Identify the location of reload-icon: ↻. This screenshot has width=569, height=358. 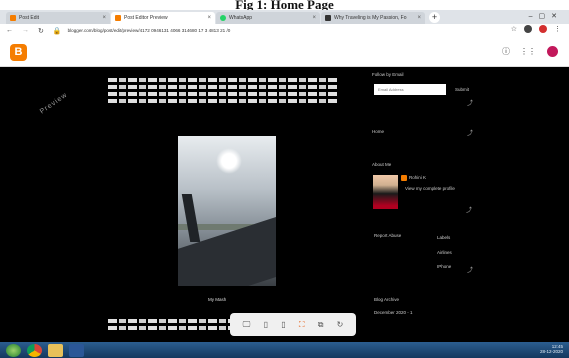
(41, 31).